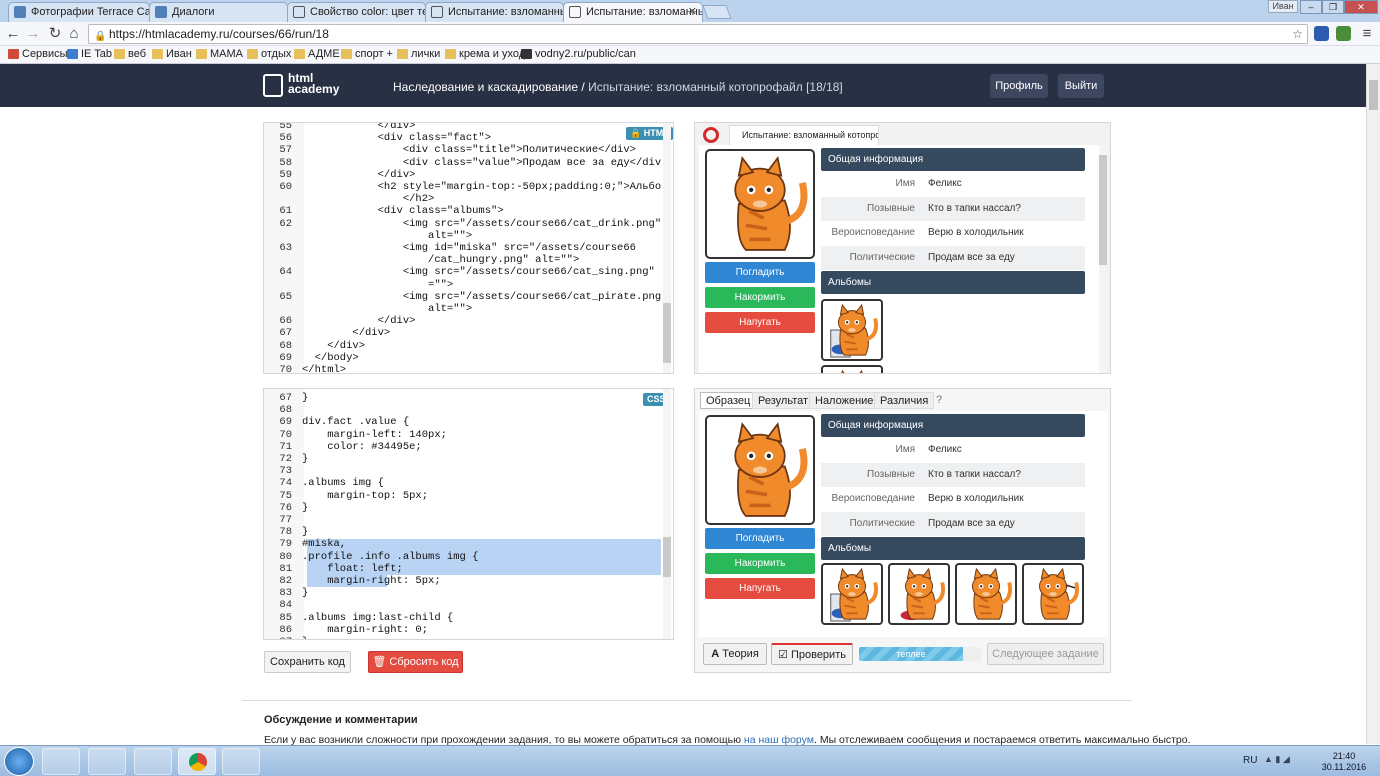  Describe the element at coordinates (356, 12) in the screenshot. I see `browser-tab-3: Свойство color: цвет те` at that location.